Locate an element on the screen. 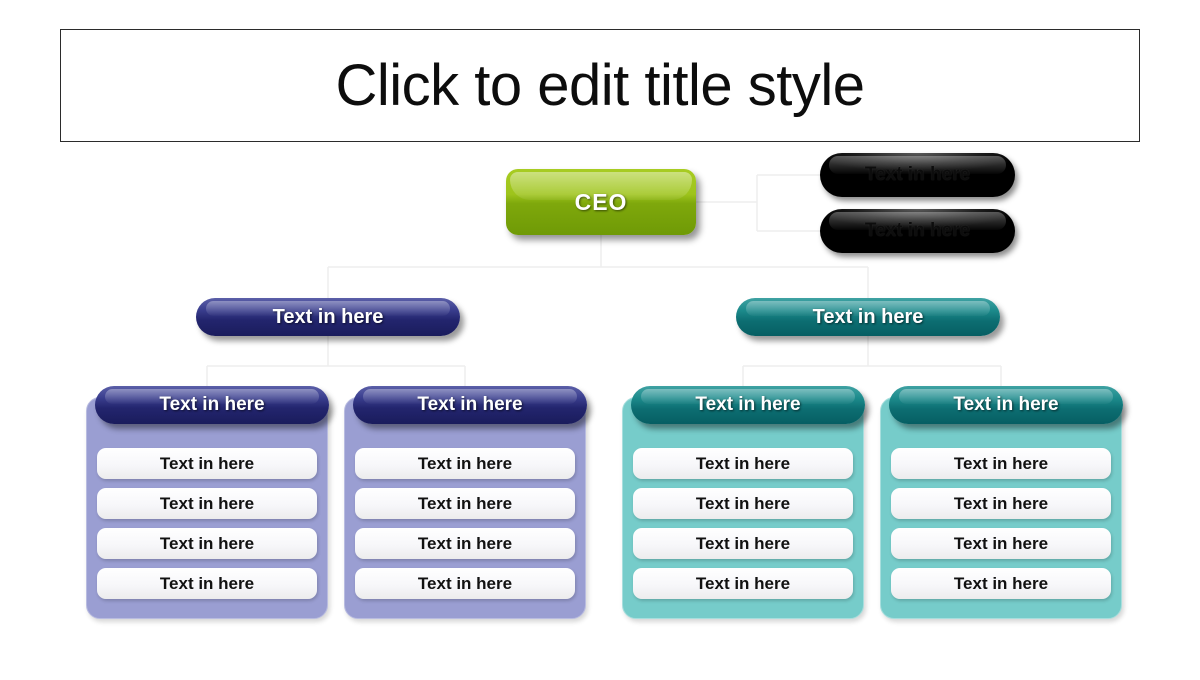 The width and height of the screenshot is (1200, 680). department-4-item-1-label: Text in here is located at coordinates (1001, 463).